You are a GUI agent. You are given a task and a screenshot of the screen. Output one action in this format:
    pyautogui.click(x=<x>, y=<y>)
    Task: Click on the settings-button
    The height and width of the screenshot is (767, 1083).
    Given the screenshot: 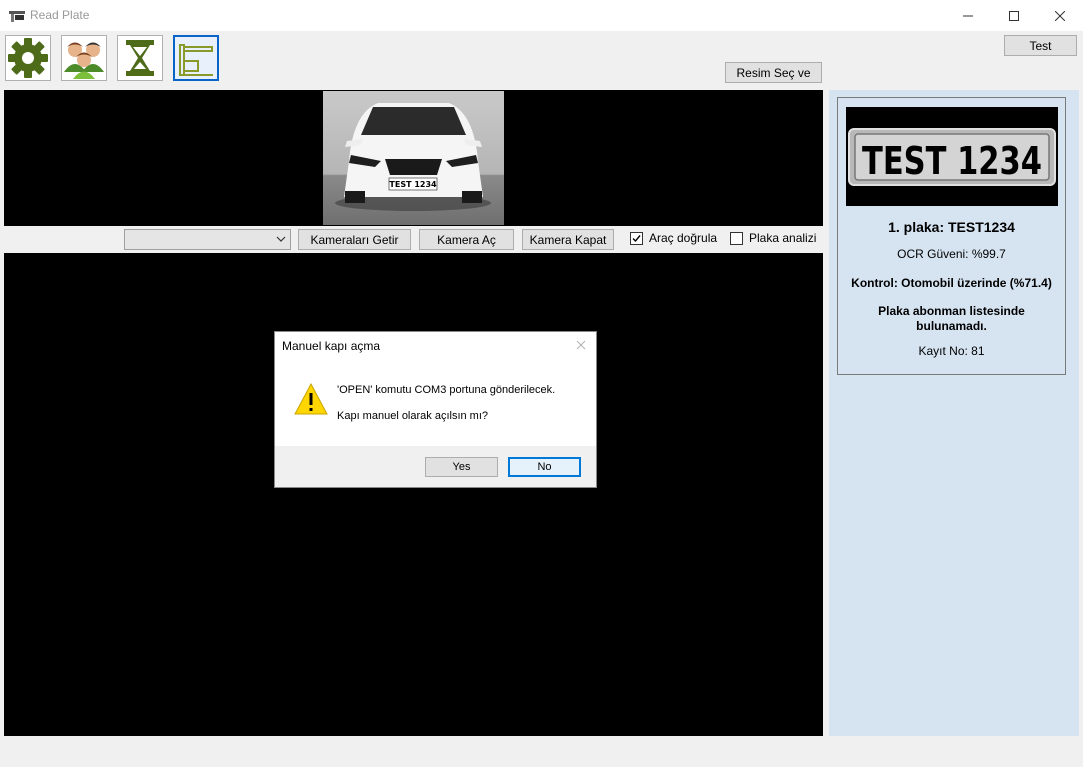 What is the action you would take?
    pyautogui.click(x=28, y=58)
    